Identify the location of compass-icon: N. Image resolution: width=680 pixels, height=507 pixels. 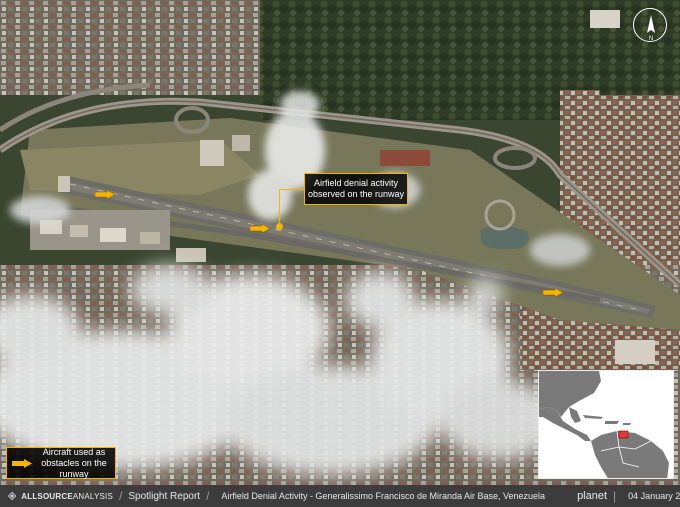
(650, 25).